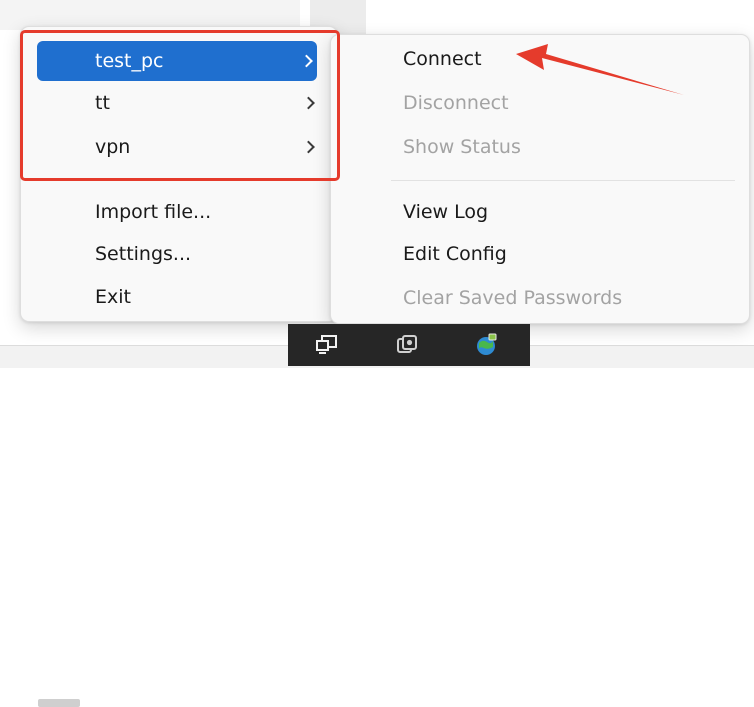 The width and height of the screenshot is (754, 707). Describe the element at coordinates (456, 103) in the screenshot. I see `menu-item-label: Disconnect` at that location.